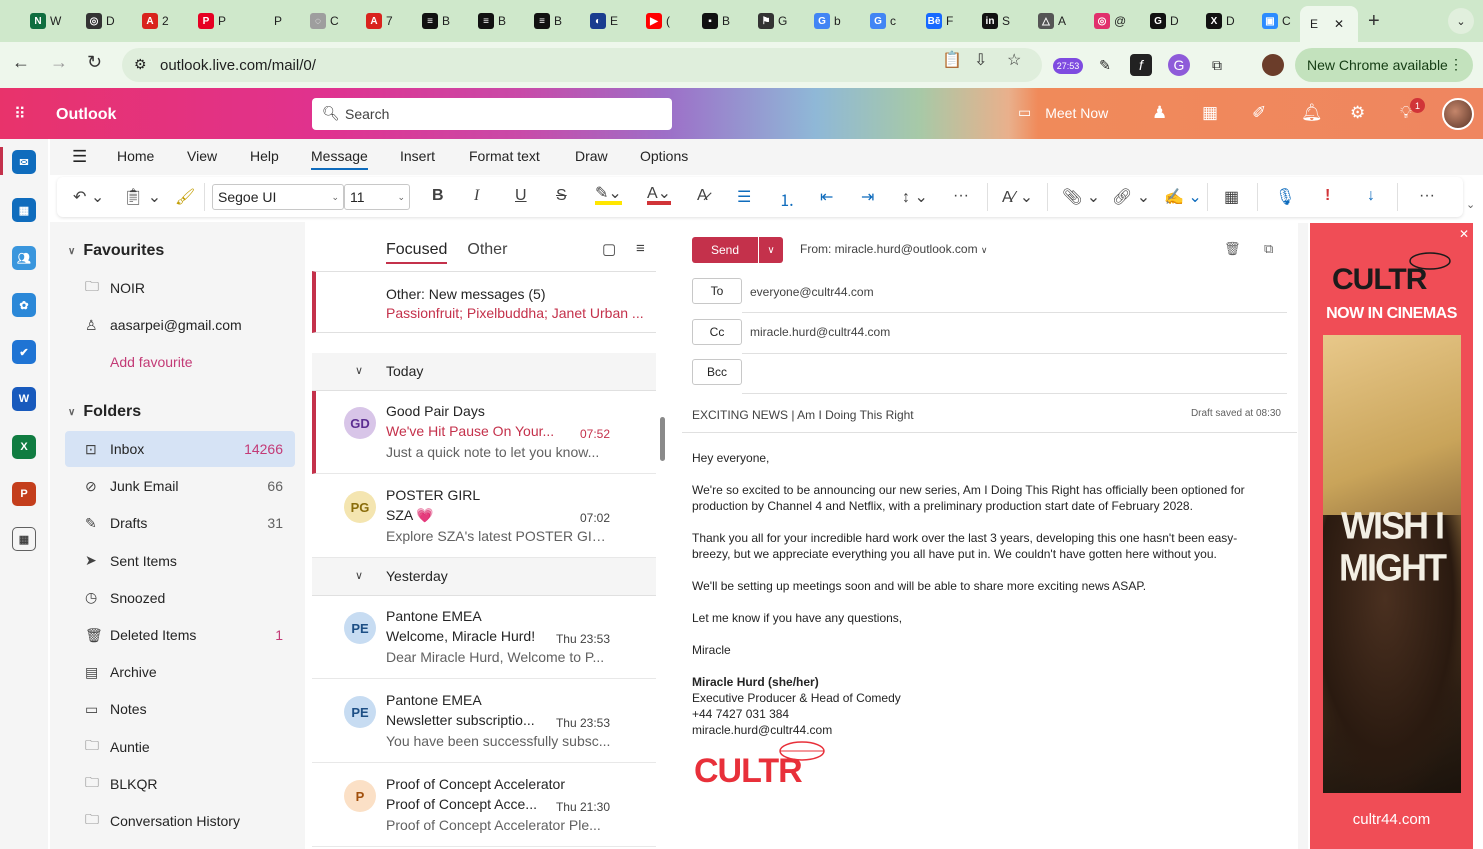  Describe the element at coordinates (264, 156) in the screenshot. I see `tab-help: Help` at that location.